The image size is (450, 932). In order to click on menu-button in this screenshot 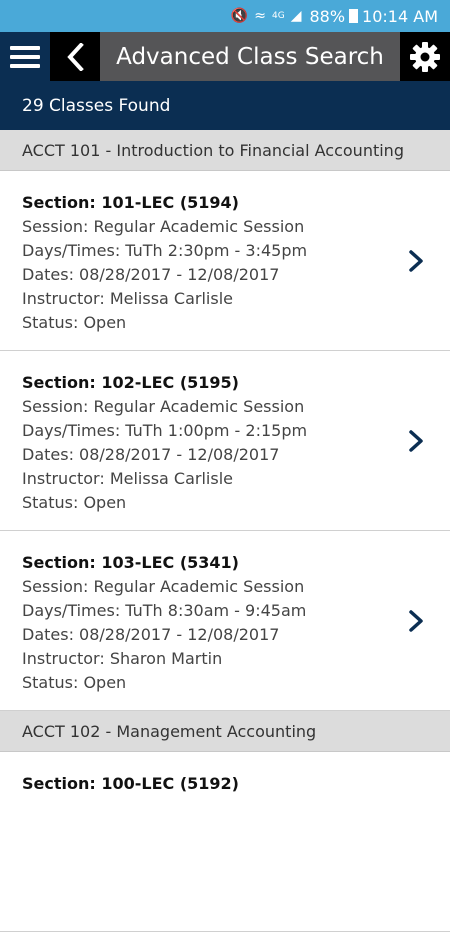, I will do `click(25, 56)`.